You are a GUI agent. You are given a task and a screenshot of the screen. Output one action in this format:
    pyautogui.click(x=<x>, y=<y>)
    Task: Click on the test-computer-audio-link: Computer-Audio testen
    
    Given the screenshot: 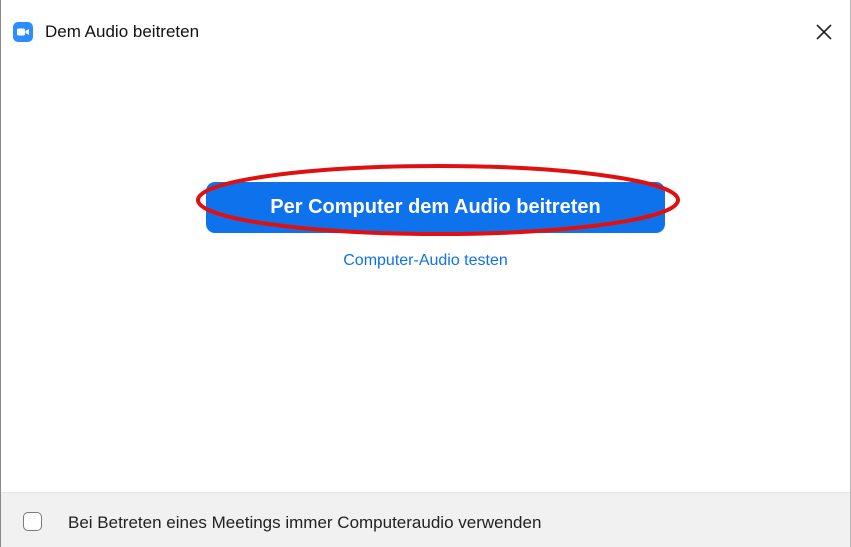 What is the action you would take?
    pyautogui.click(x=425, y=261)
    